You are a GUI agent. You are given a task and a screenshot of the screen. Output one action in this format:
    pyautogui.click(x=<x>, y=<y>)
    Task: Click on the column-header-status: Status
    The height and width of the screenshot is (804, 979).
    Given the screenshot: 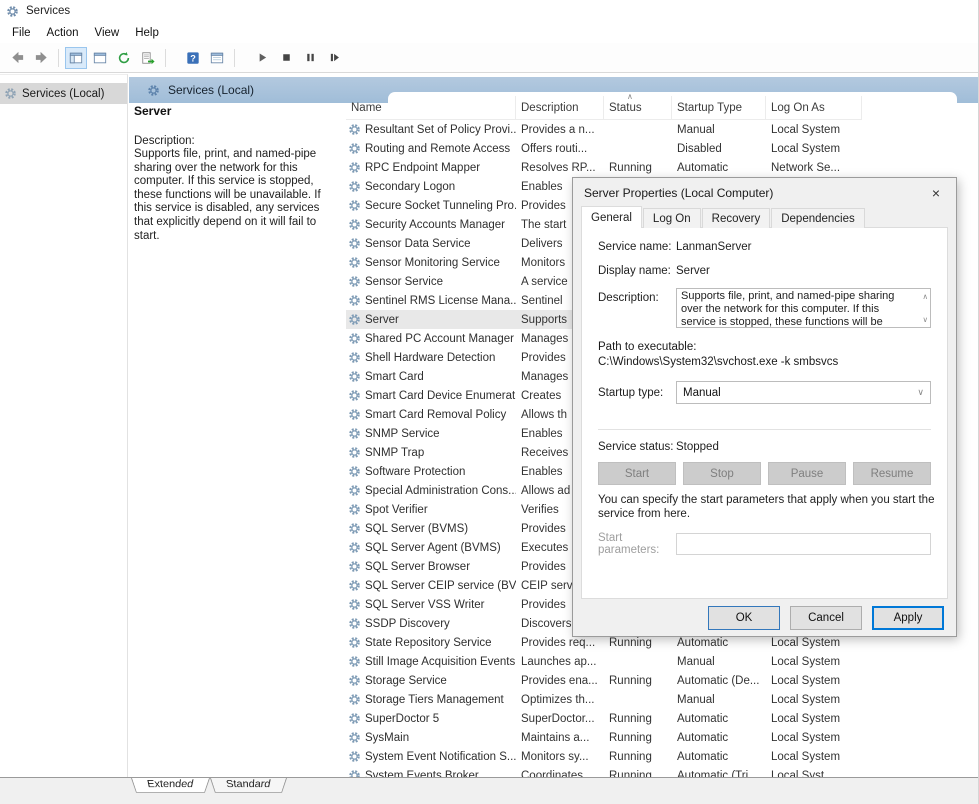 What is the action you would take?
    pyautogui.click(x=638, y=108)
    